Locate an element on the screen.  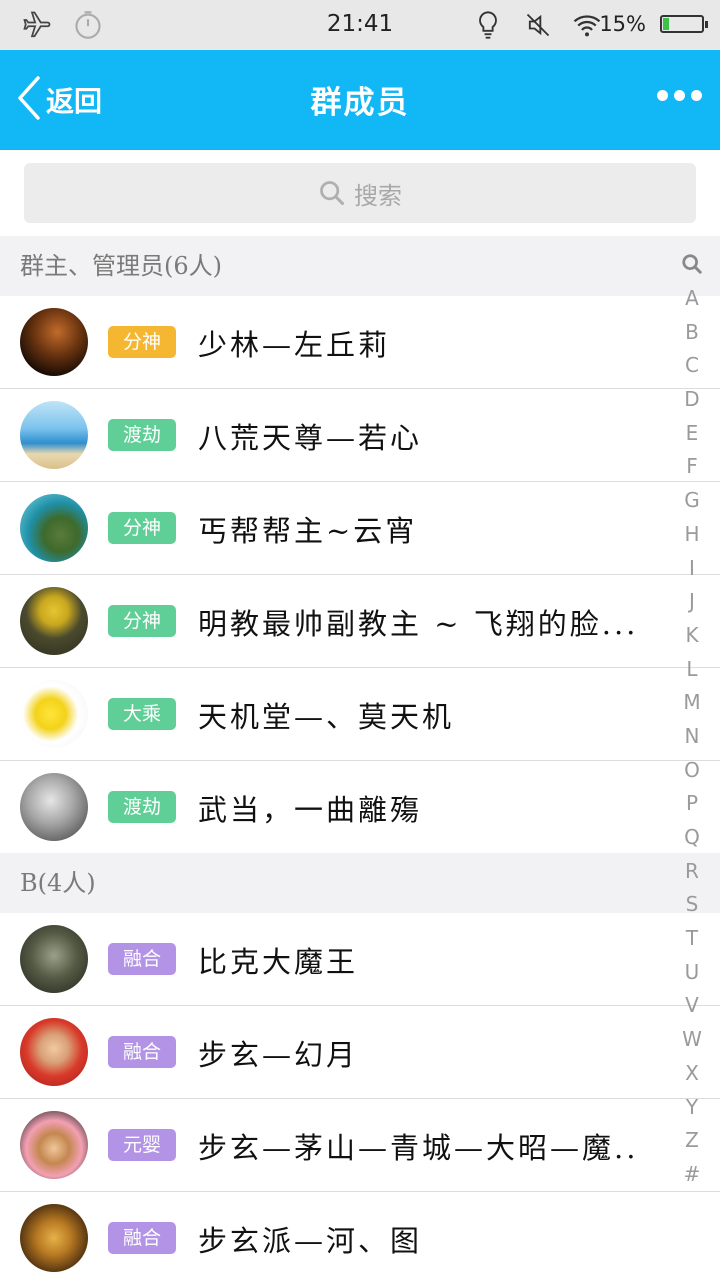
title-bar: 返回 群成员 is located at coordinates (360, 100).